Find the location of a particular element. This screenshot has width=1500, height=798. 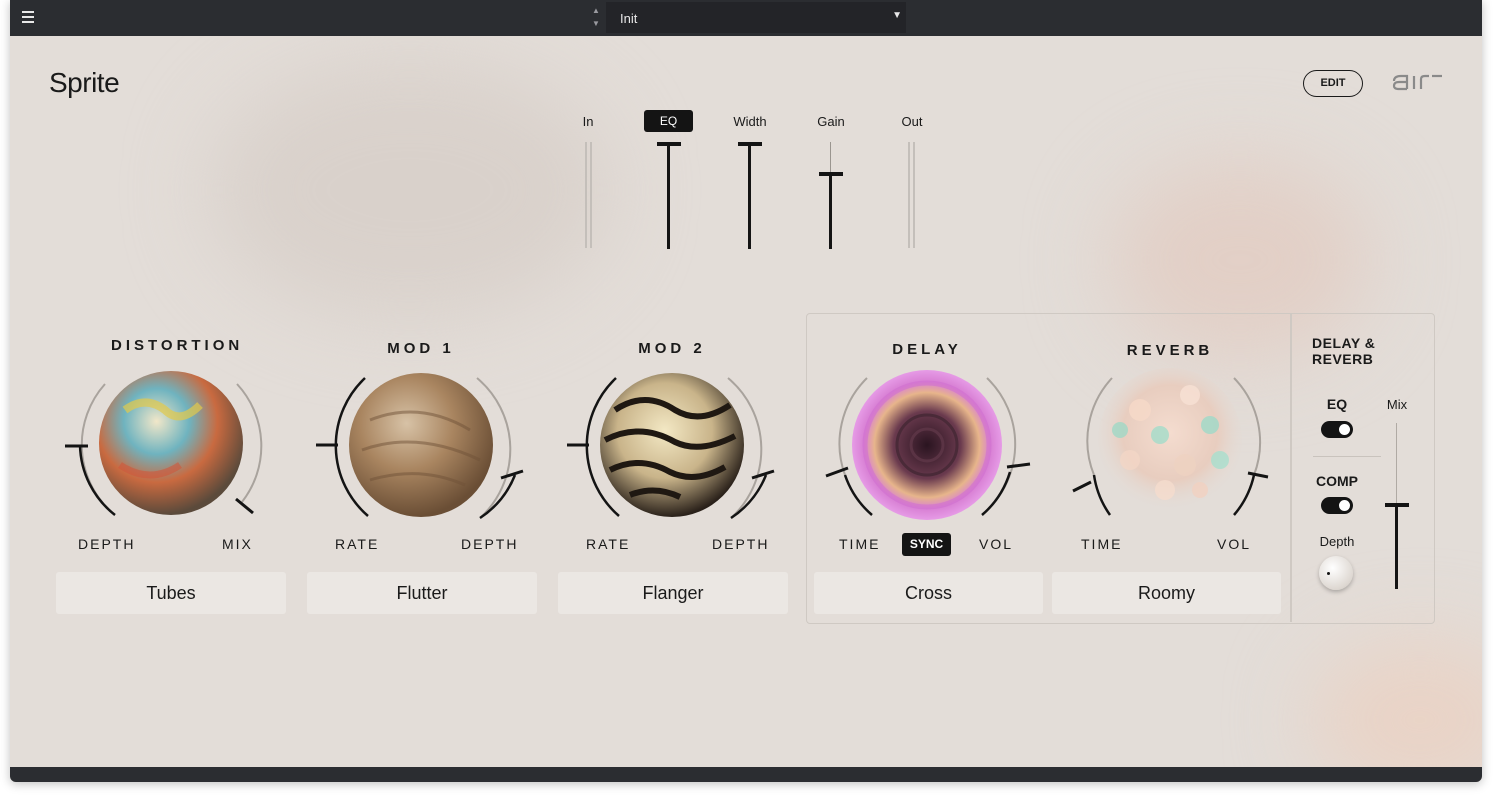

comp-label: COMP is located at coordinates (1337, 481).